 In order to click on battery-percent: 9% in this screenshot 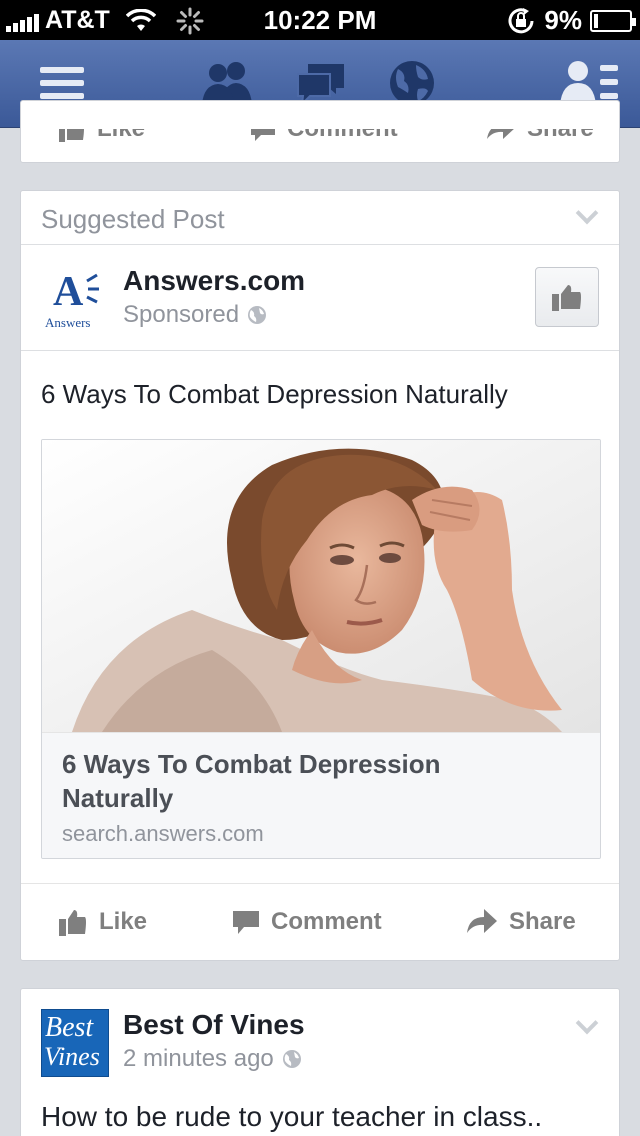, I will do `click(563, 20)`.